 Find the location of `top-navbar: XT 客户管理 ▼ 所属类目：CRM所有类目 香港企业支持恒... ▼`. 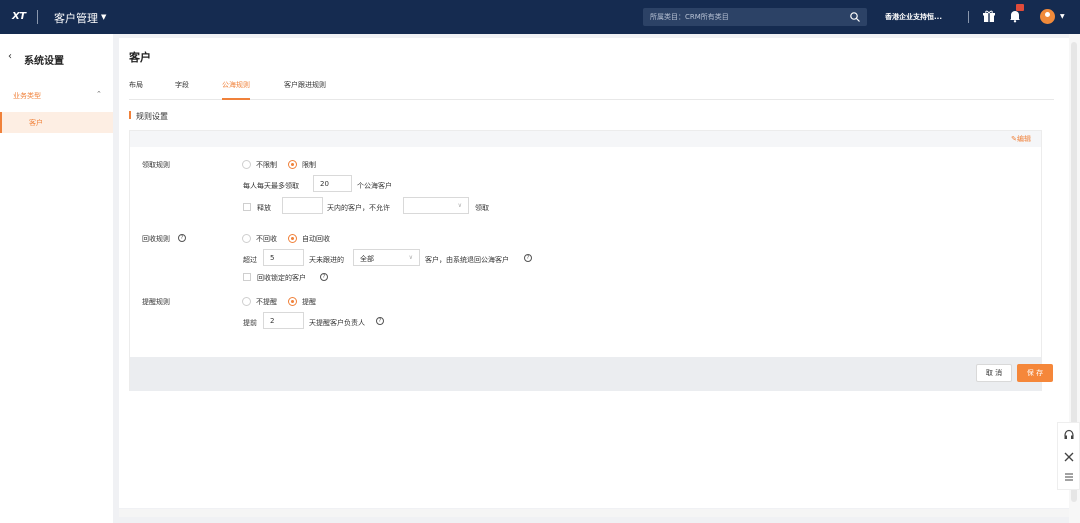

top-navbar: XT 客户管理 ▼ 所属类目：CRM所有类目 香港企业支持恒... ▼ is located at coordinates (540, 17).